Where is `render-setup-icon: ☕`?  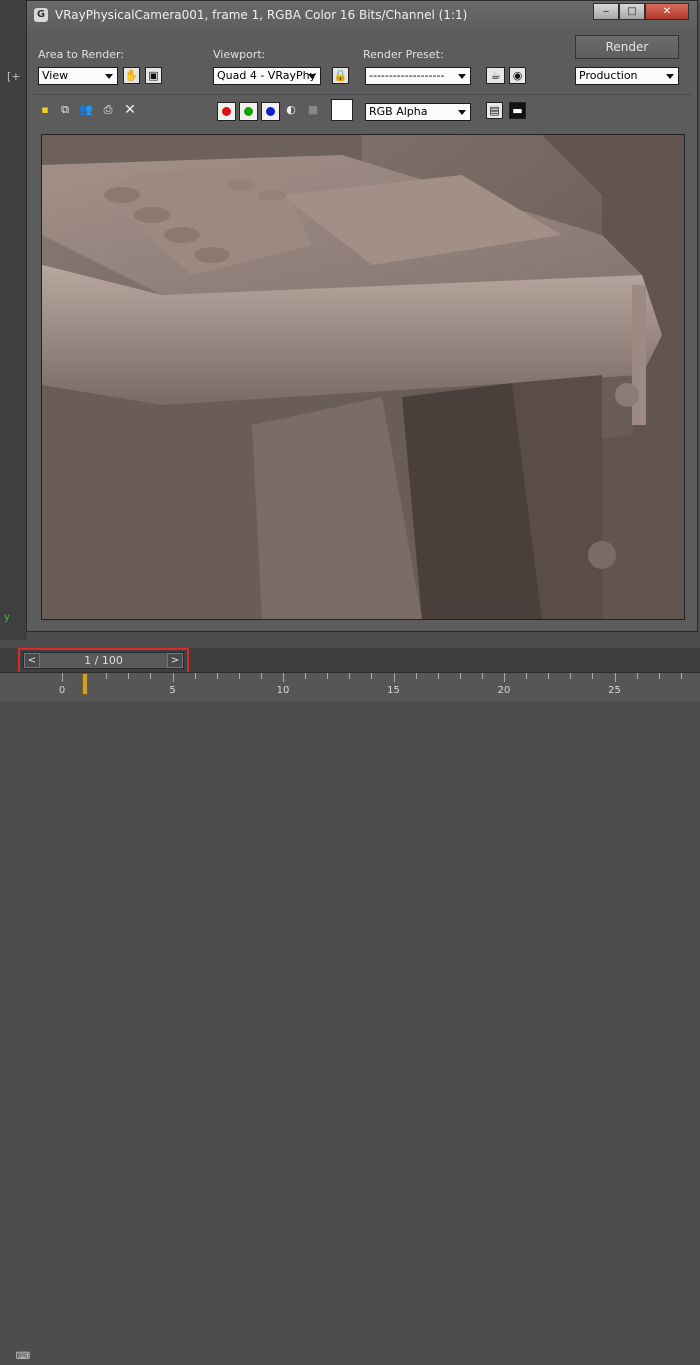 render-setup-icon: ☕ is located at coordinates (495, 75).